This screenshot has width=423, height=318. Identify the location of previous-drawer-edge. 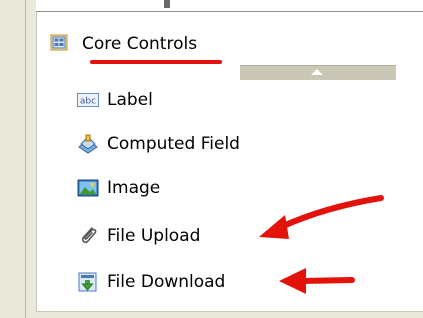
(229, 6).